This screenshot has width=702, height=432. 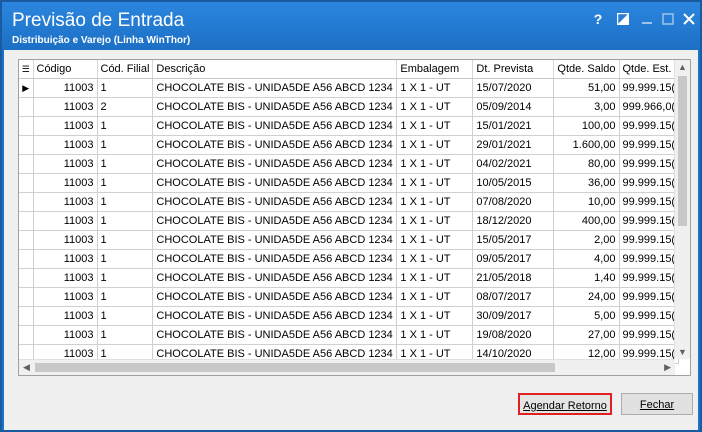 What do you see at coordinates (586, 202) in the screenshot?
I see `table-cell: 10,00` at bounding box center [586, 202].